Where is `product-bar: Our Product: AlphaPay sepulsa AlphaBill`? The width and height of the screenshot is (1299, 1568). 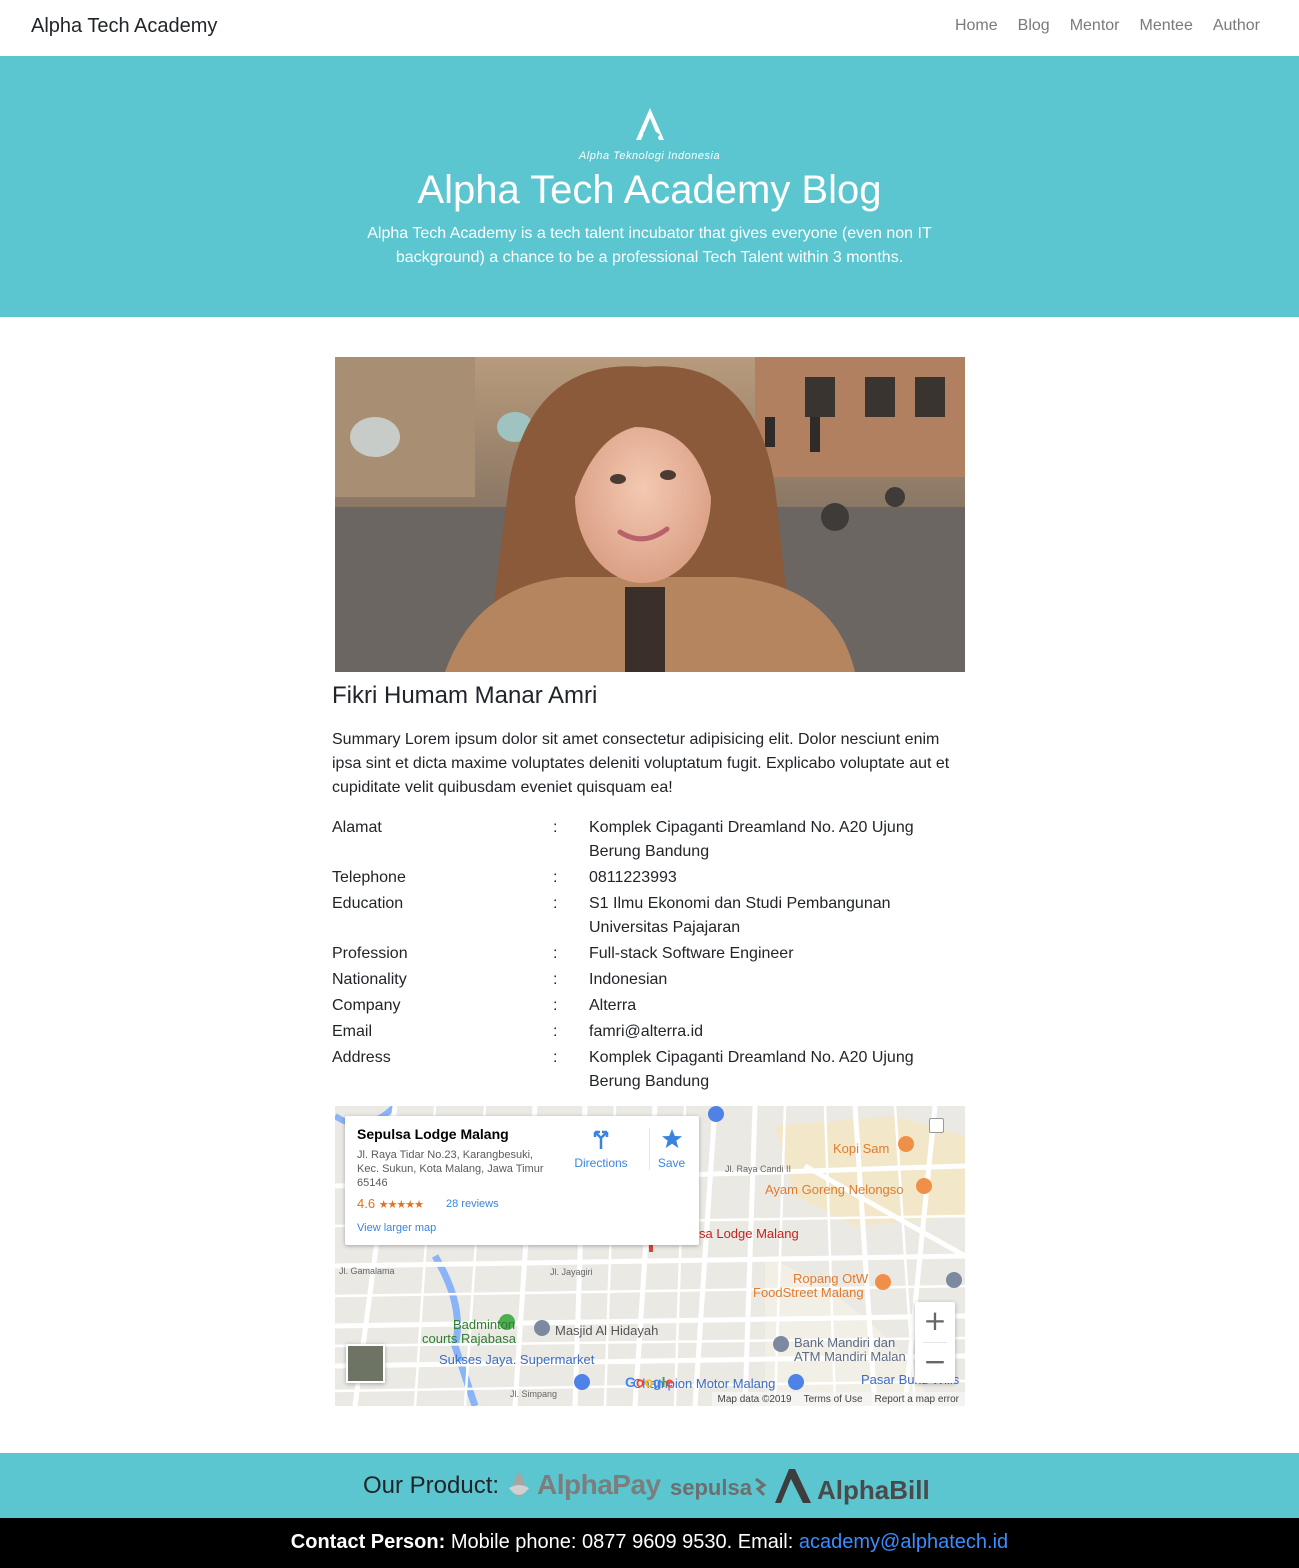 product-bar: Our Product: AlphaPay sepulsa AlphaBill is located at coordinates (649, 1485).